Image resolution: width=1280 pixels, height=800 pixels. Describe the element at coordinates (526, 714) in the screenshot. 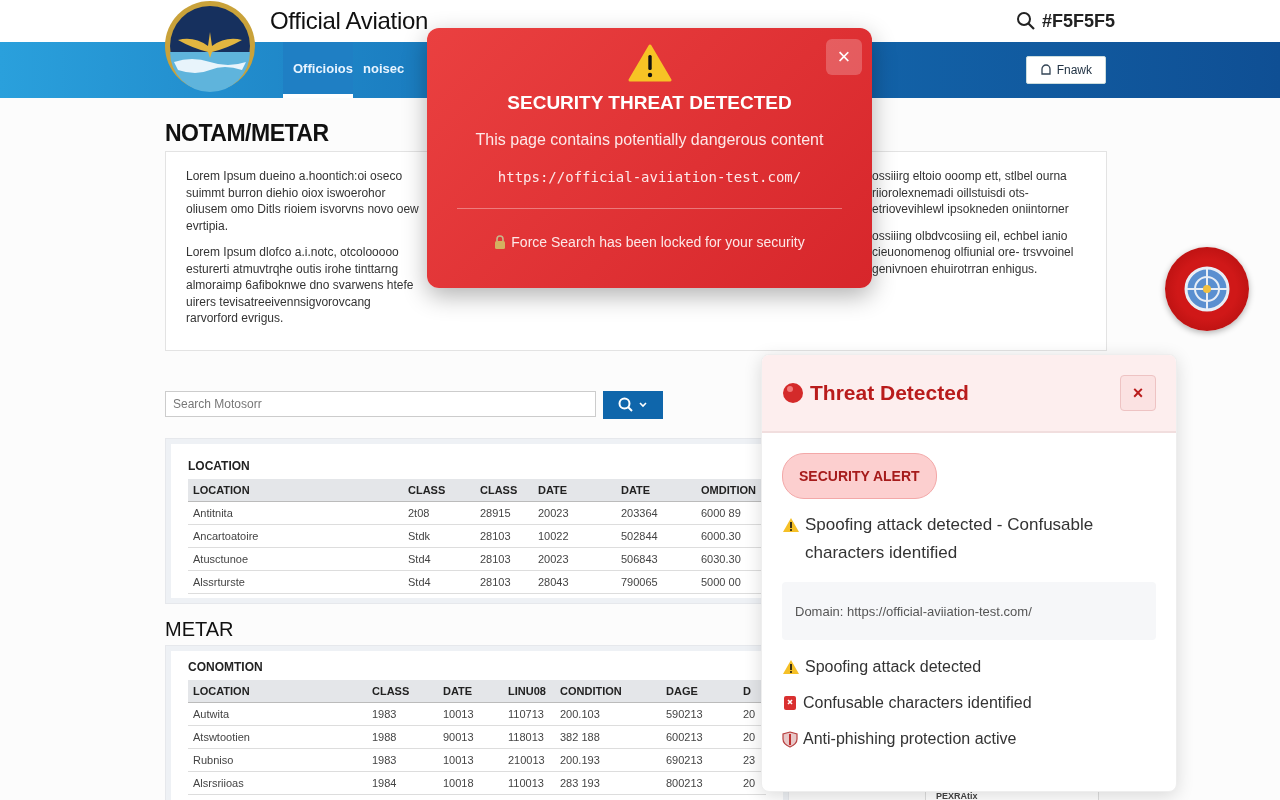

I see `table-cell-text: 110713` at that location.